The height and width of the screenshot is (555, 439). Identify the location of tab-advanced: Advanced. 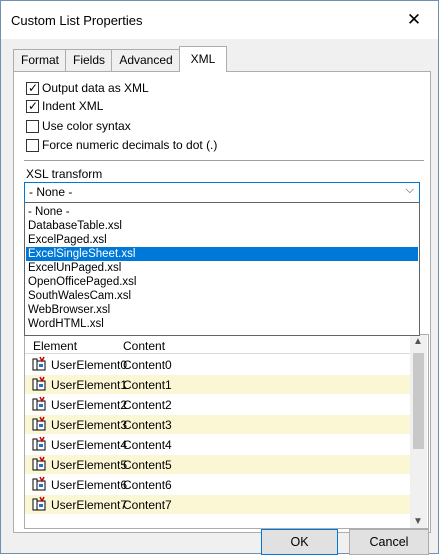
(146, 60).